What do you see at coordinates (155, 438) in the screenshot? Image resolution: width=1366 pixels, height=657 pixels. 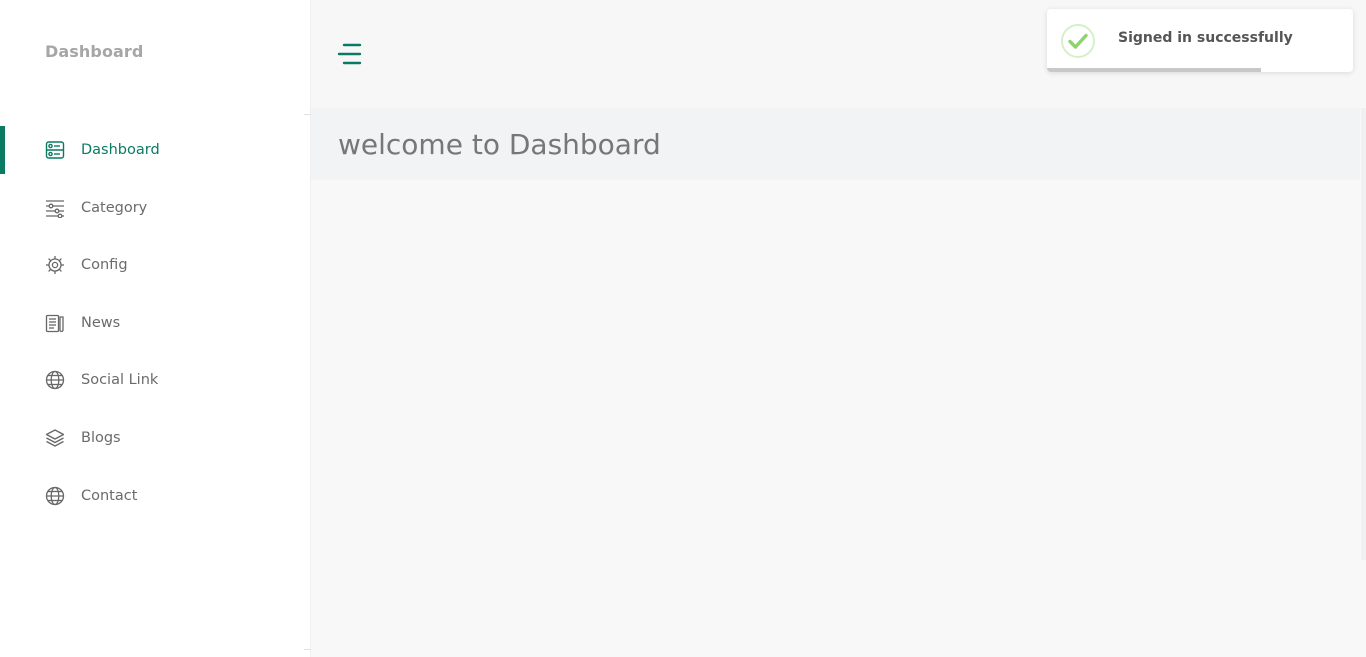 I see `sidebar-item-blogs: Blogs` at bounding box center [155, 438].